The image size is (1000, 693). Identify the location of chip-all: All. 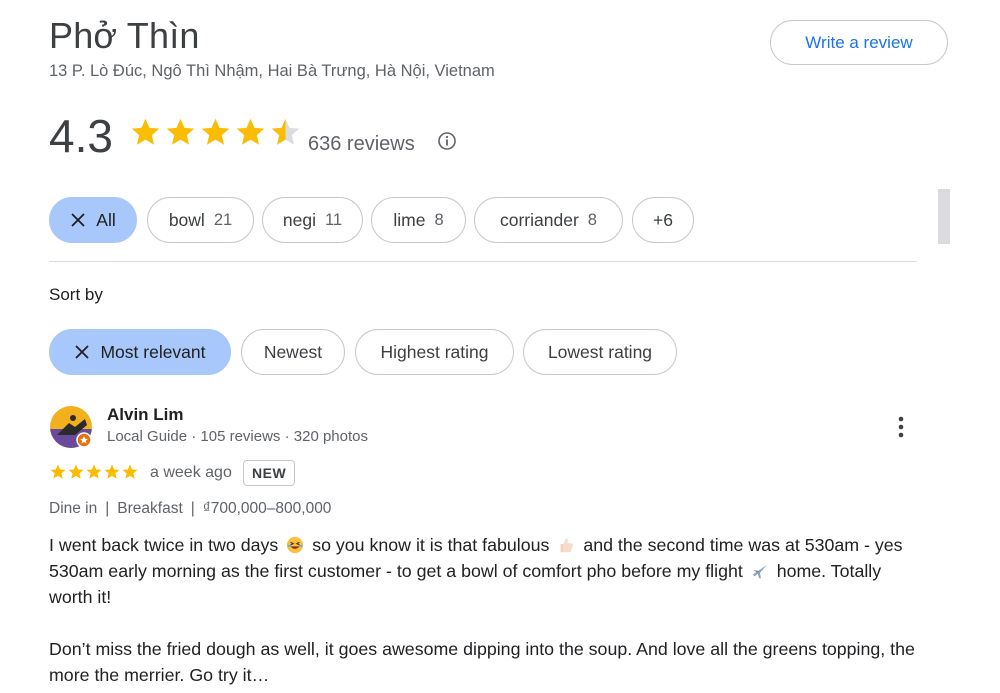
(93, 220).